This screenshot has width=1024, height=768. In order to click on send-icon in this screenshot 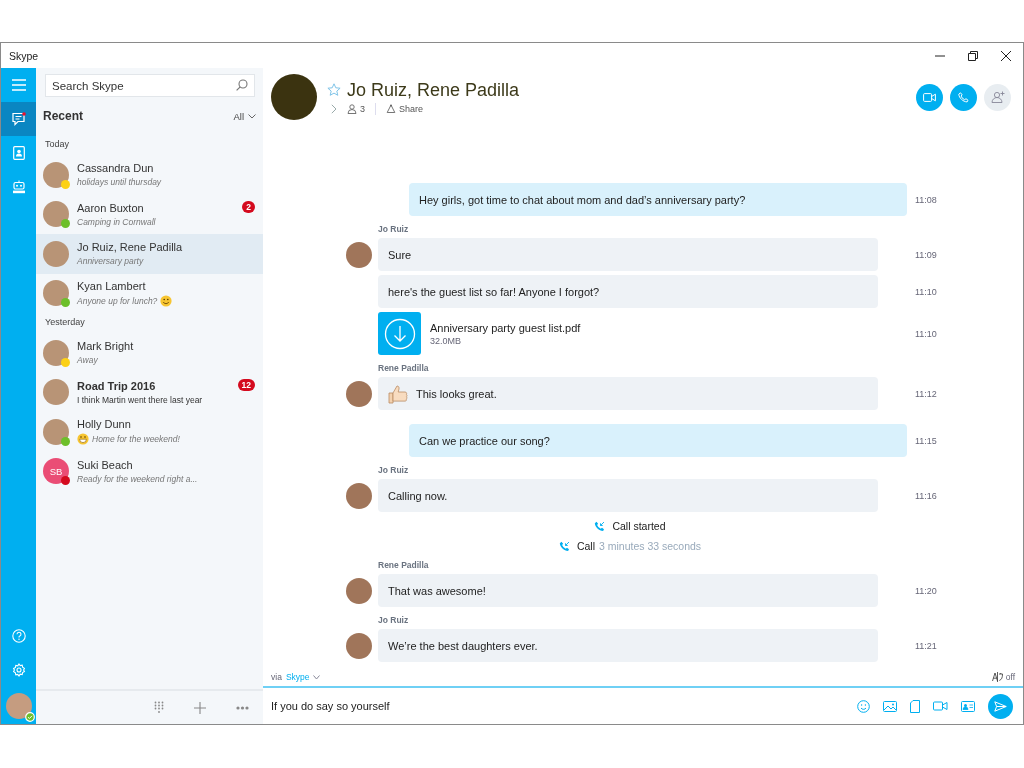, I will do `click(1000, 706)`.